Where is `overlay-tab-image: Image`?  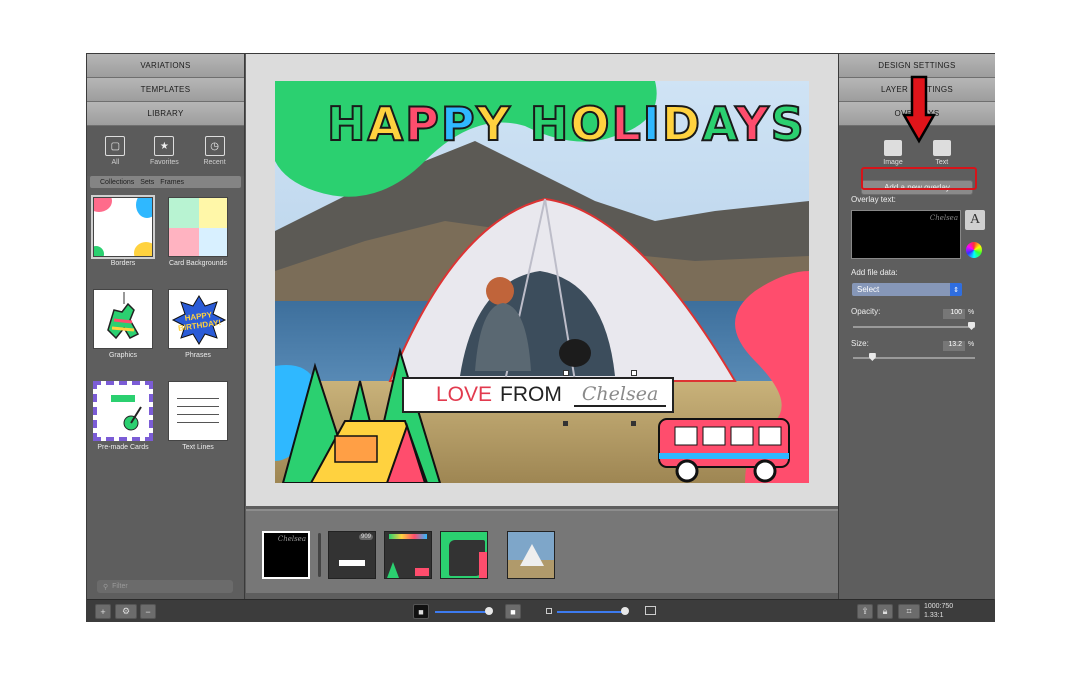
overlay-tab-image: Image is located at coordinates (893, 153).